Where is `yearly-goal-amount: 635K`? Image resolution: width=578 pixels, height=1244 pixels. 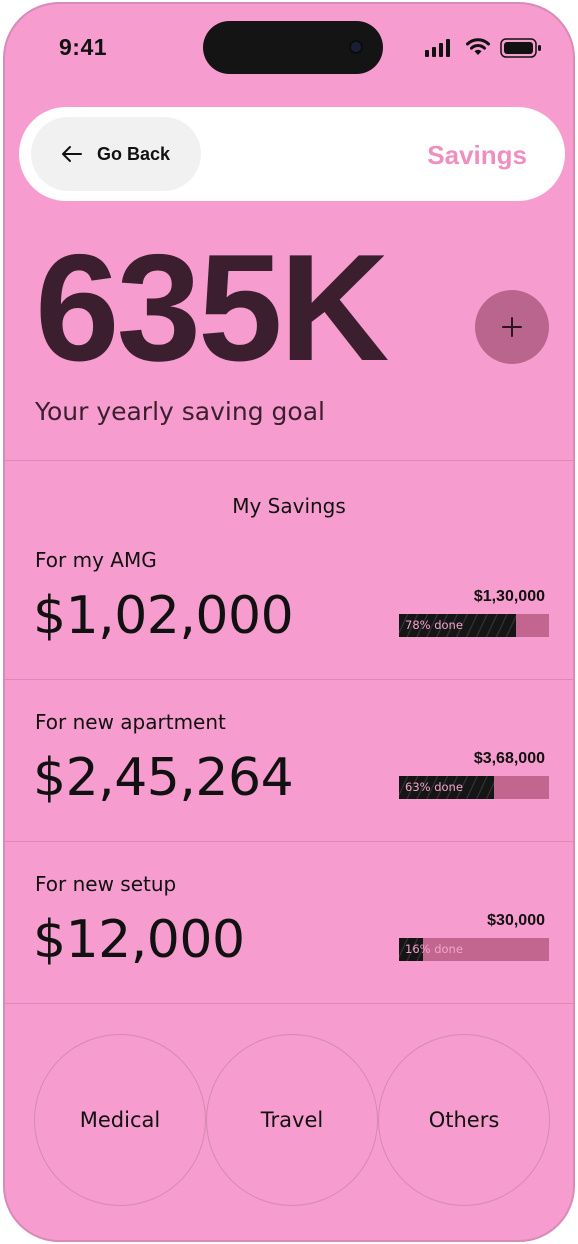
yearly-goal-amount: 635K is located at coordinates (212, 308).